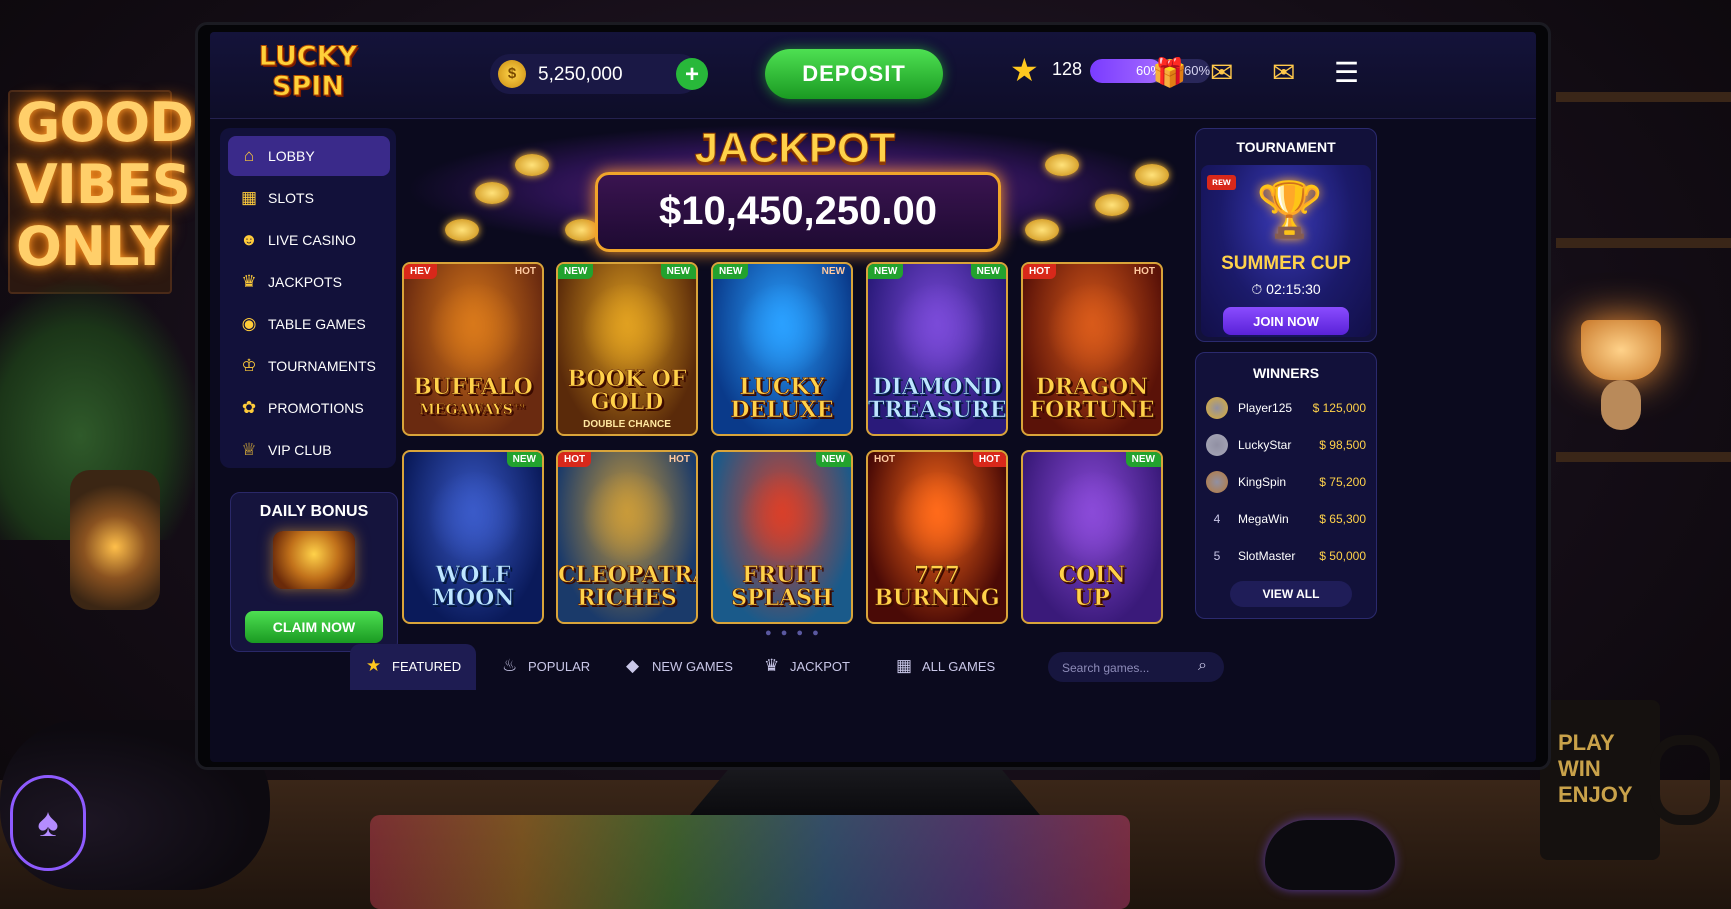 The height and width of the screenshot is (909, 1731). I want to click on daily-bonus-title: DAILY BONUS, so click(314, 511).